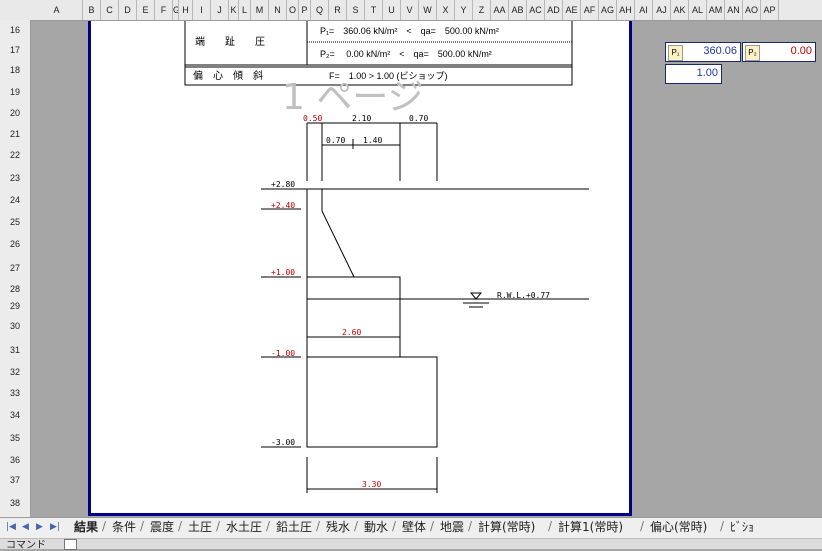  I want to click on f-value: 1.00, so click(707, 73).